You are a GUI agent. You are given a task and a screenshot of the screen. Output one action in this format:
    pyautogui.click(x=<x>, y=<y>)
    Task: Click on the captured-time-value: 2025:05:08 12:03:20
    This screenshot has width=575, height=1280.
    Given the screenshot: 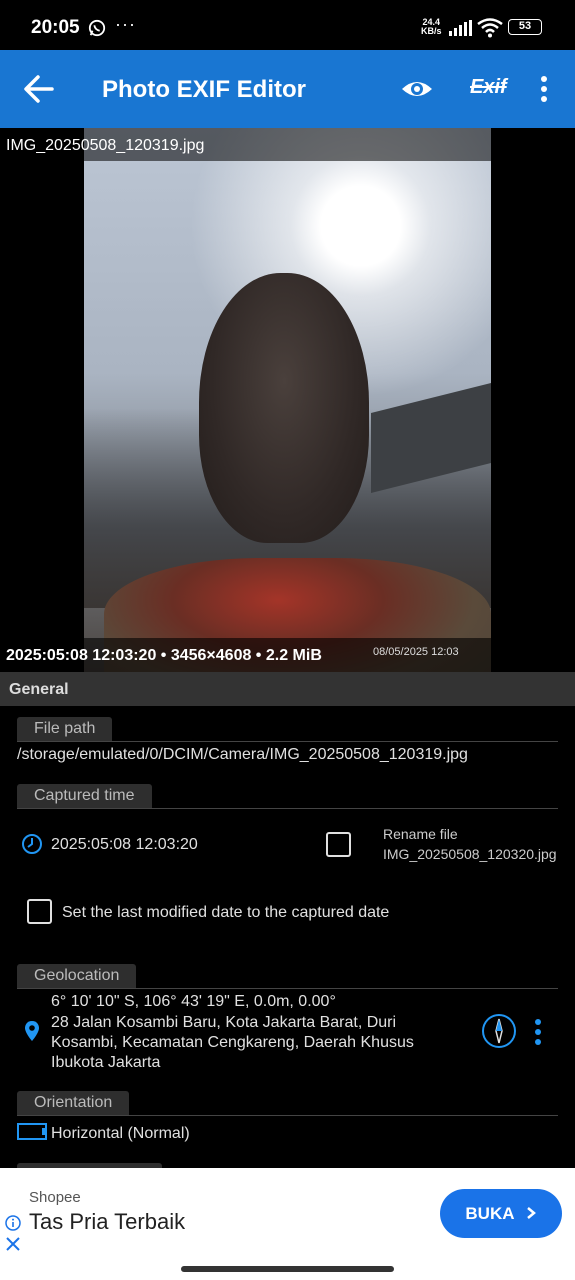 What is the action you would take?
    pyautogui.click(x=124, y=845)
    